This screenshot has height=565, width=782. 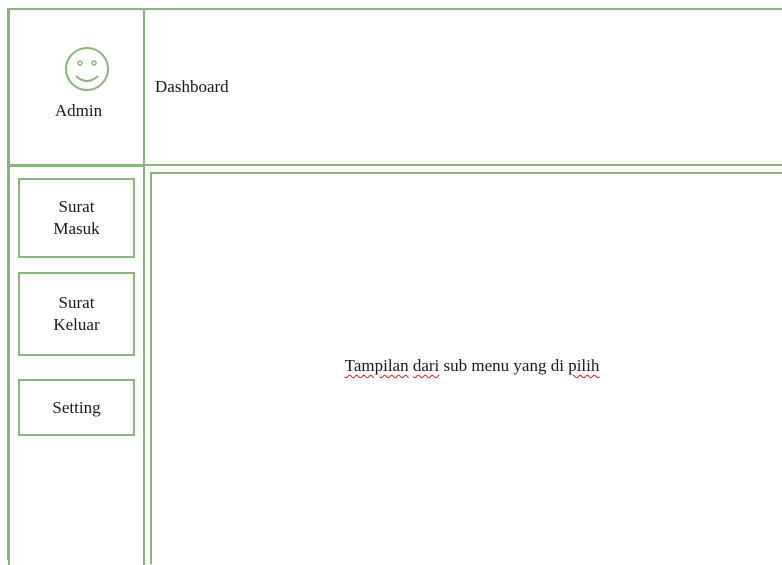 What do you see at coordinates (192, 86) in the screenshot?
I see `page-title: Dashboard` at bounding box center [192, 86].